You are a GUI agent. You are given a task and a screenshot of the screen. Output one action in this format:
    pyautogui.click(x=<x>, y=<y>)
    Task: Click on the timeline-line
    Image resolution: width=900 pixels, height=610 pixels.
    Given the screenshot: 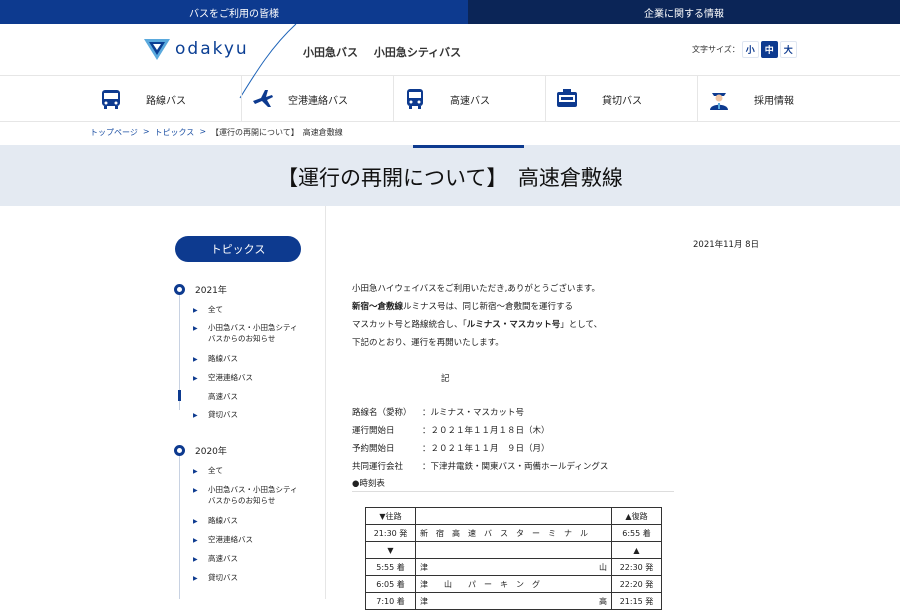 What is the action you would take?
    pyautogui.click(x=179, y=527)
    